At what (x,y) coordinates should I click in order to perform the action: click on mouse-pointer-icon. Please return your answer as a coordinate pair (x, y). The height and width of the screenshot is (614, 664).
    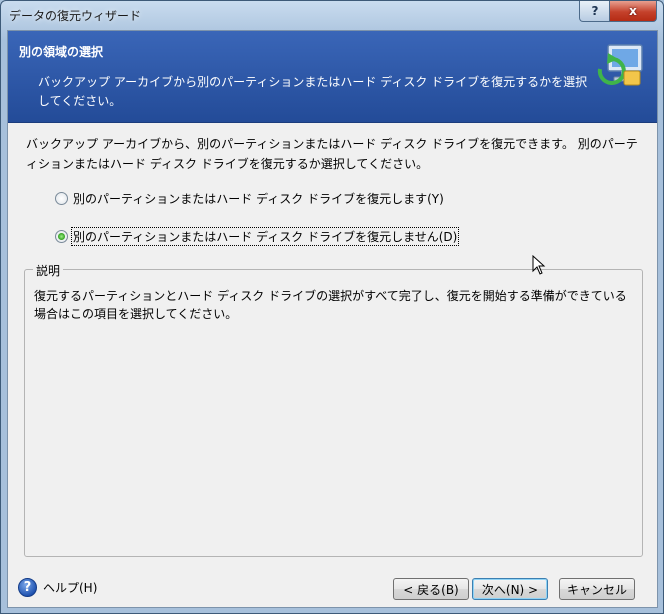
    Looking at the image, I should click on (539, 265).